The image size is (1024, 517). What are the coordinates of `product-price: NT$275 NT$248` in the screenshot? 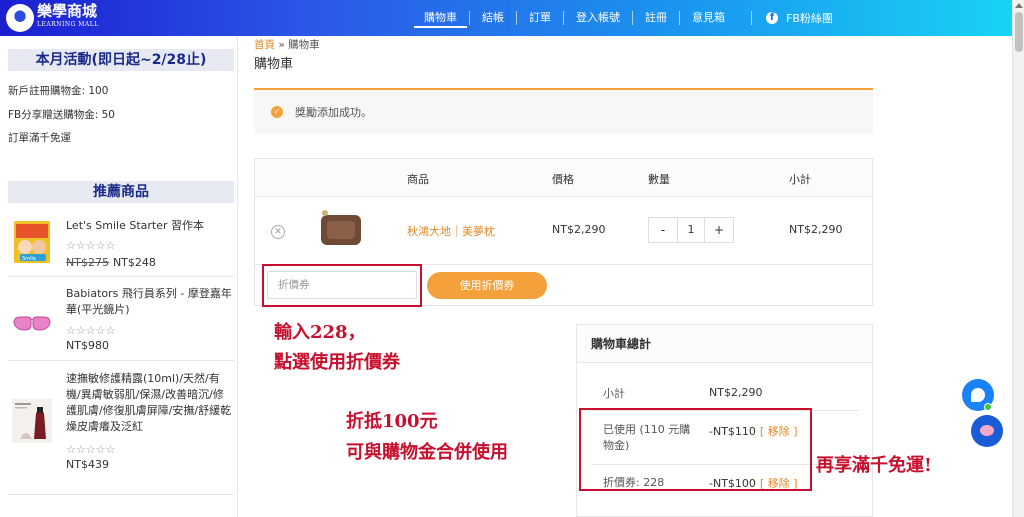 It's located at (111, 262).